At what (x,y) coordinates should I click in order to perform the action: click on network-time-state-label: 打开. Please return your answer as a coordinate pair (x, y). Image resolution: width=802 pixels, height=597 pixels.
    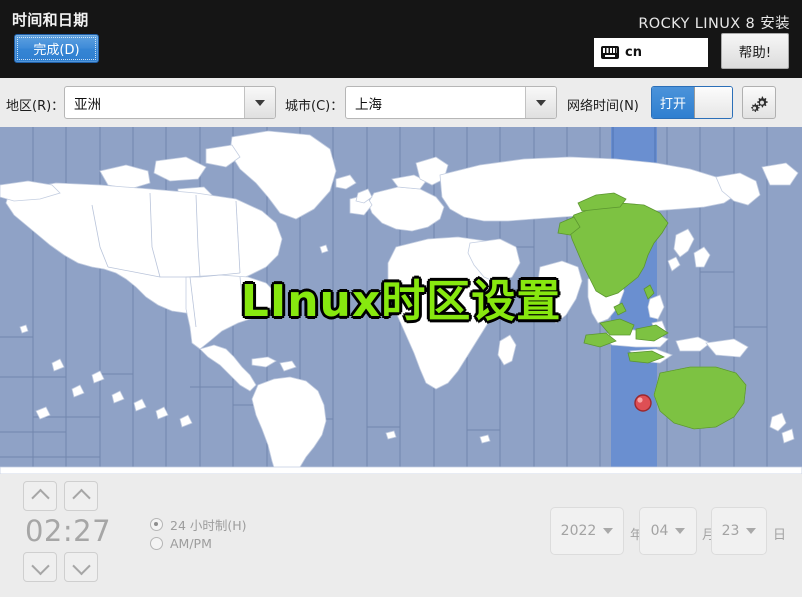
    Looking at the image, I should click on (673, 102).